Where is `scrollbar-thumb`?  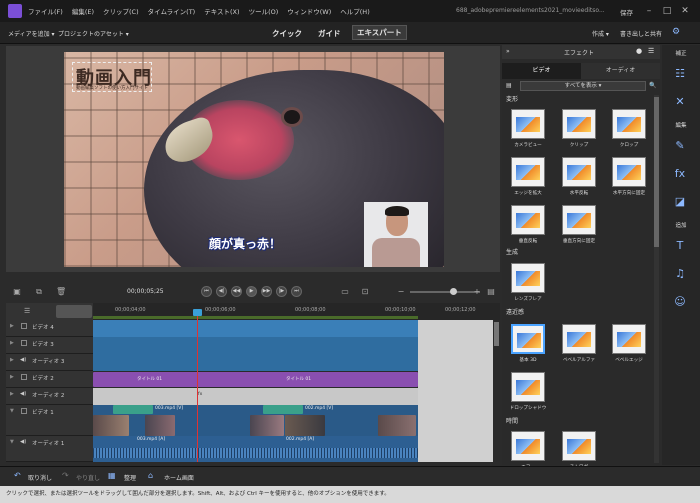
scrollbar-thumb is located at coordinates (496, 334).